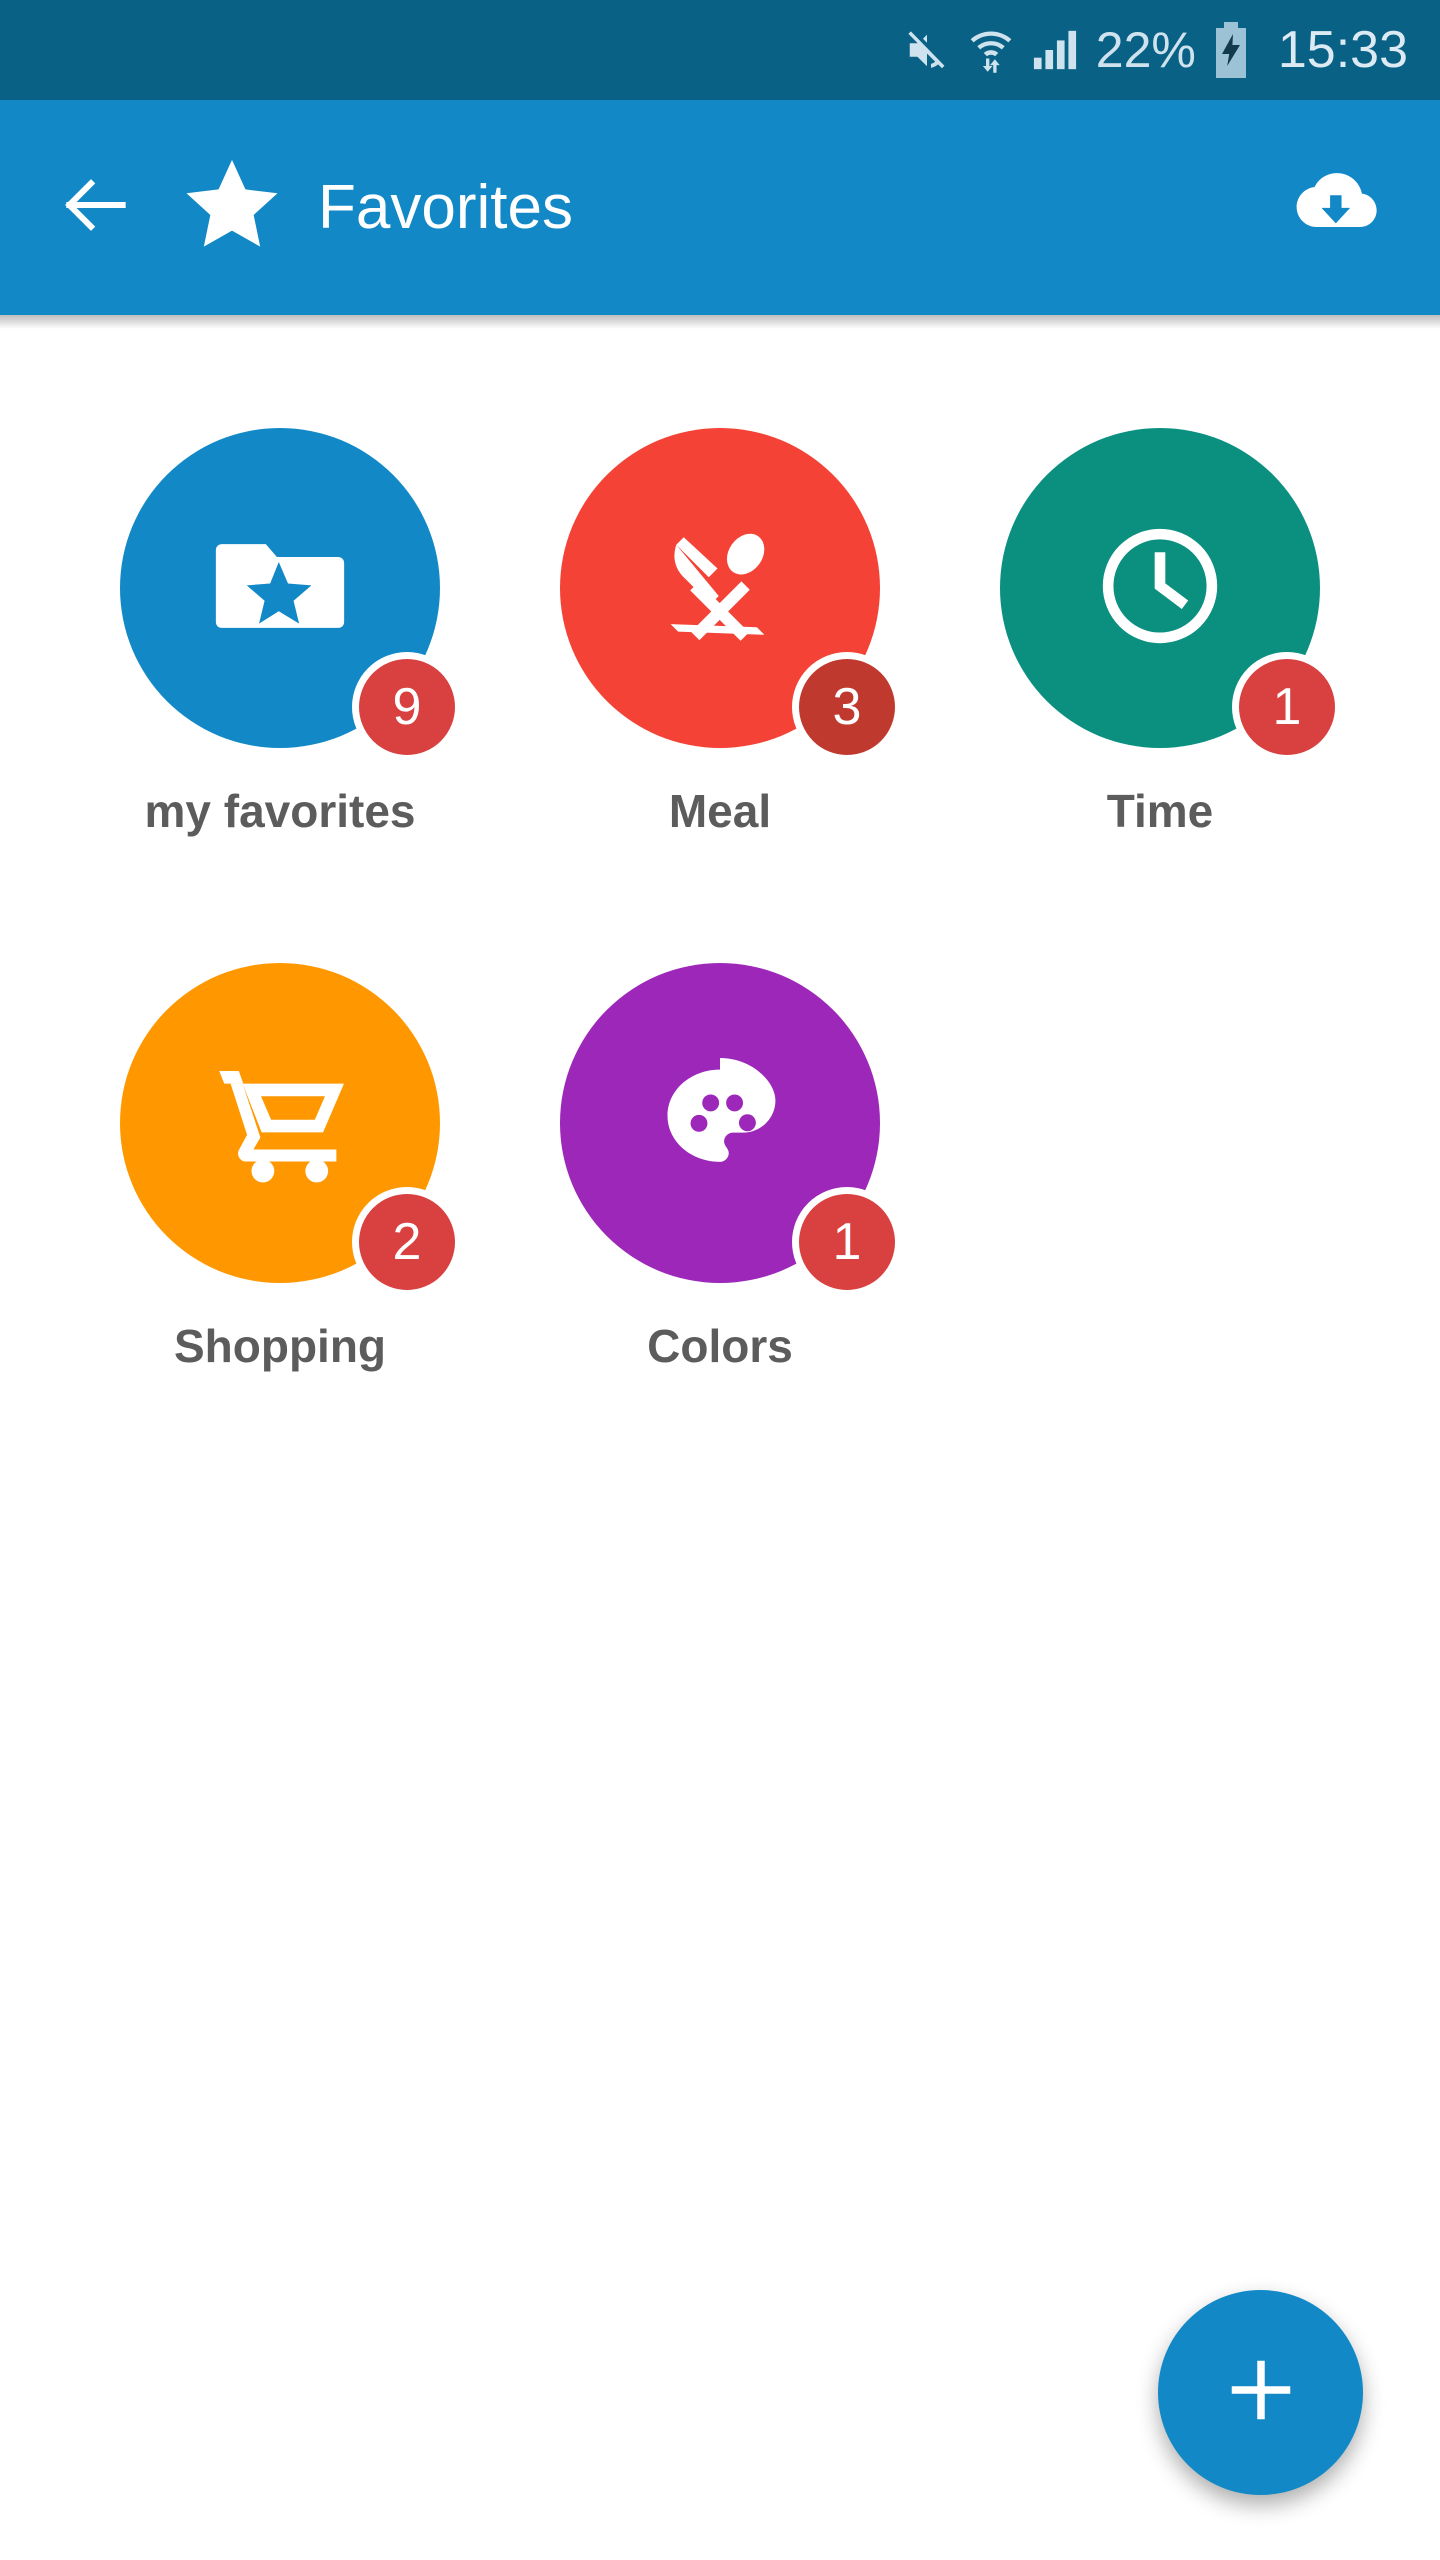 This screenshot has height=2560, width=1440. I want to click on back-button, so click(96, 208).